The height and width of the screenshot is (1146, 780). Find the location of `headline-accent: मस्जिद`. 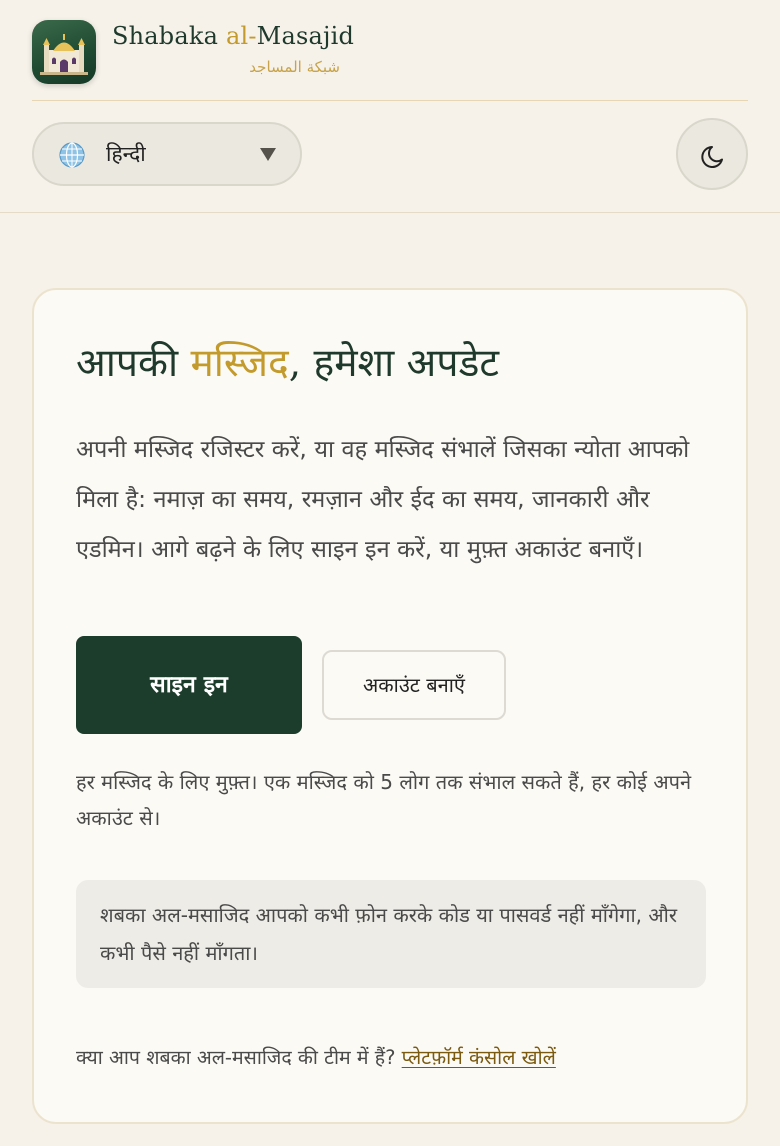

headline-accent: मस्जिद is located at coordinates (239, 363).